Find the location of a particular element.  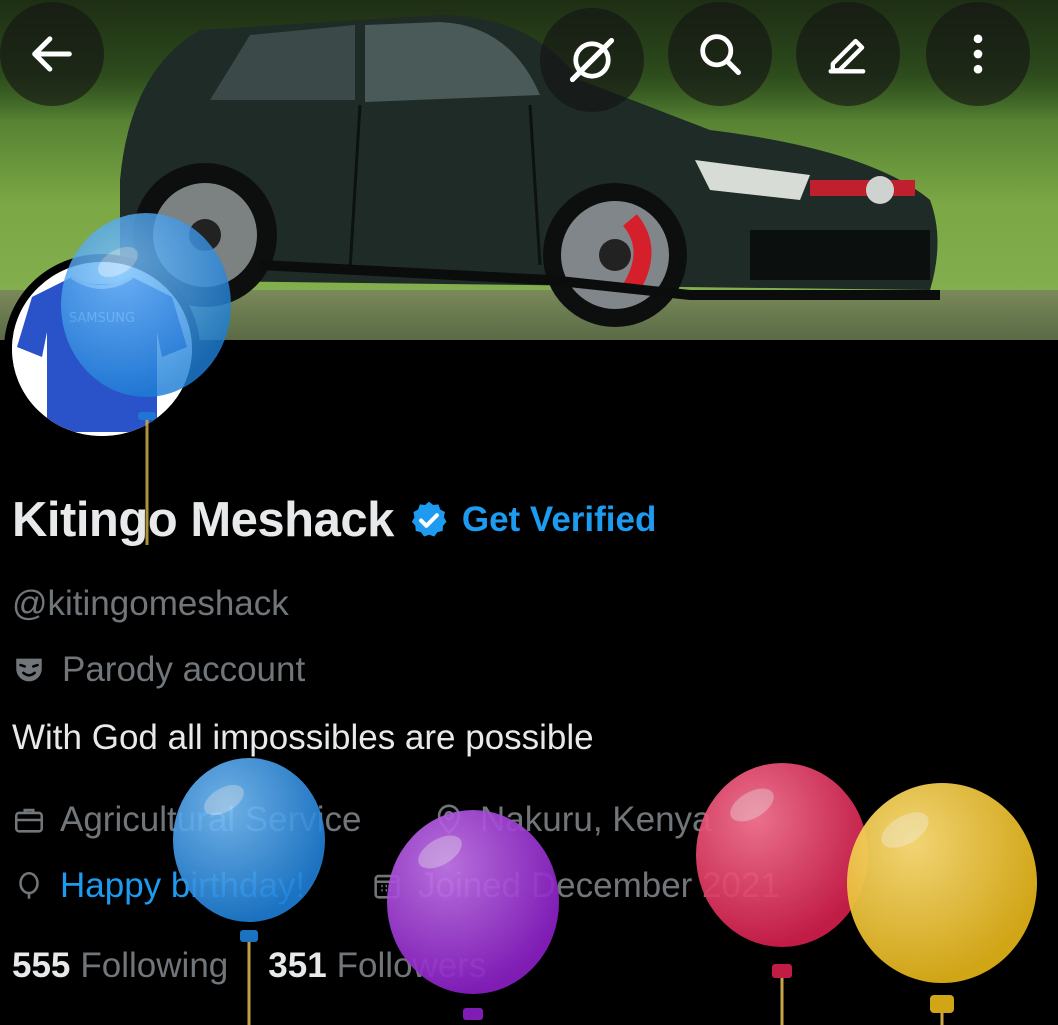

calendar-icon is located at coordinates (387, 886).